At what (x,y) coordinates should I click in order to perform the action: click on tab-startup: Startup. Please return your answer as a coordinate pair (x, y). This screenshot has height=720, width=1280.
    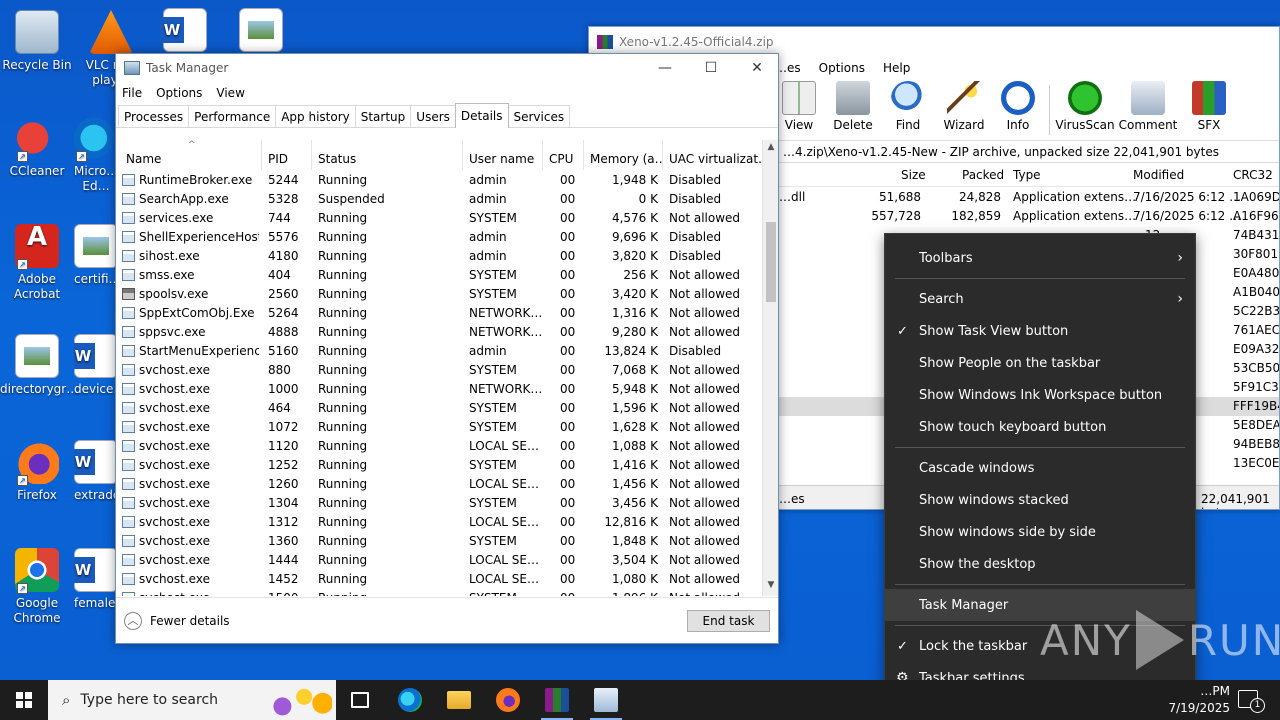
    Looking at the image, I should click on (383, 116).